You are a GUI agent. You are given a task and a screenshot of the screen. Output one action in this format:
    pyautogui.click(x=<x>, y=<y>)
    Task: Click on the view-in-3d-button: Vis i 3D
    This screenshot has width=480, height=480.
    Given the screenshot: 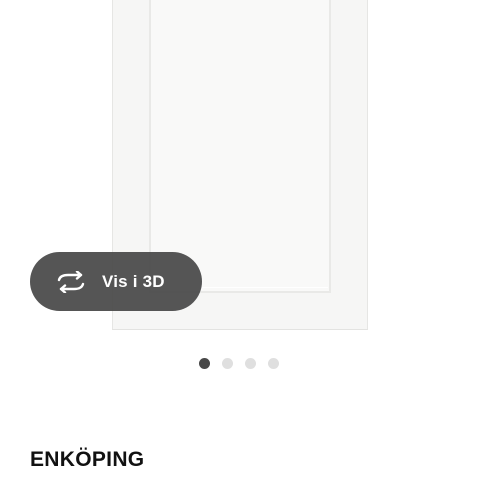 What is the action you would take?
    pyautogui.click(x=116, y=281)
    